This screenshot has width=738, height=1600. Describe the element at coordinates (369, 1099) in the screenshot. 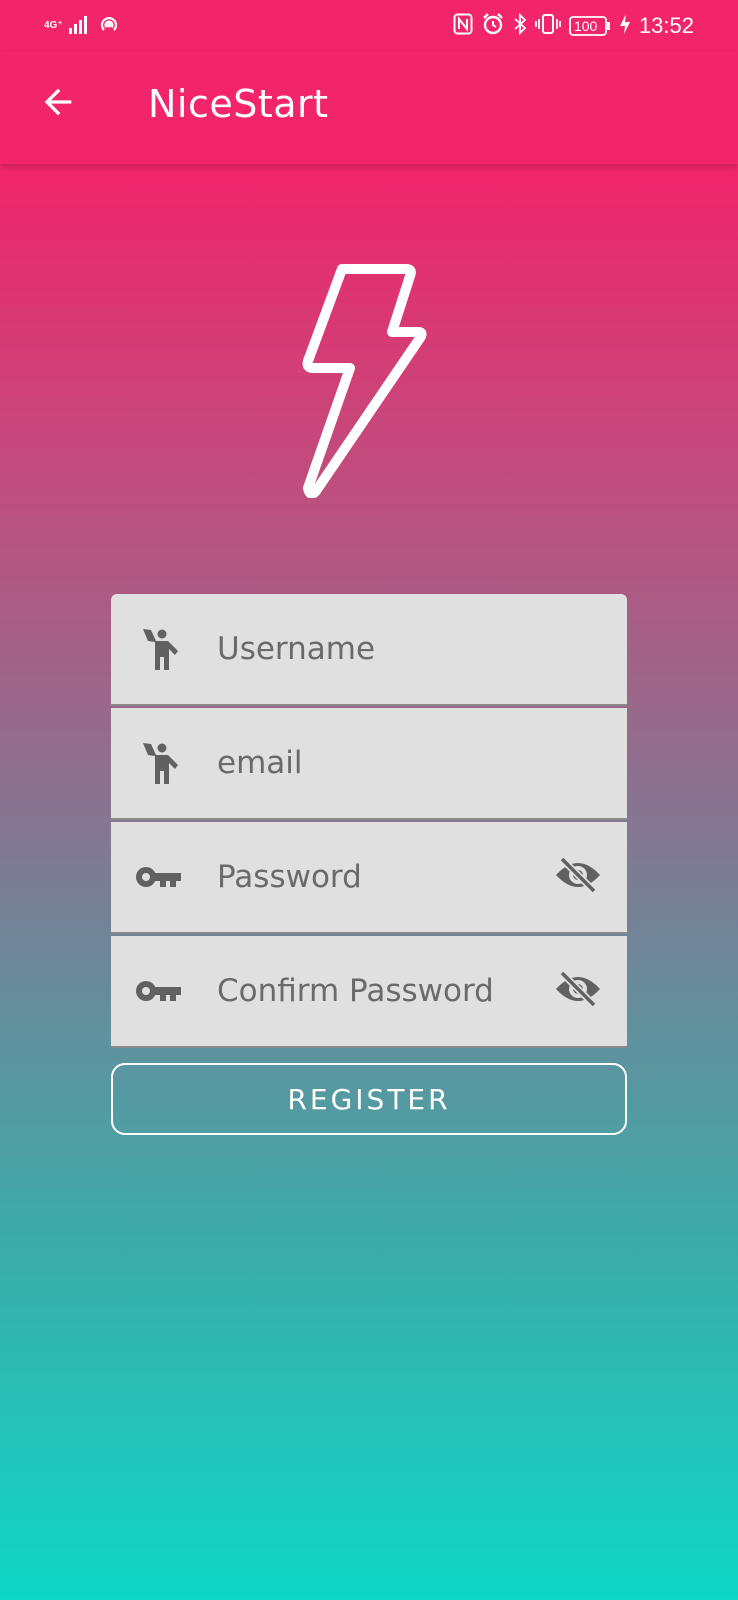

I see `register-button: REGISTER` at that location.